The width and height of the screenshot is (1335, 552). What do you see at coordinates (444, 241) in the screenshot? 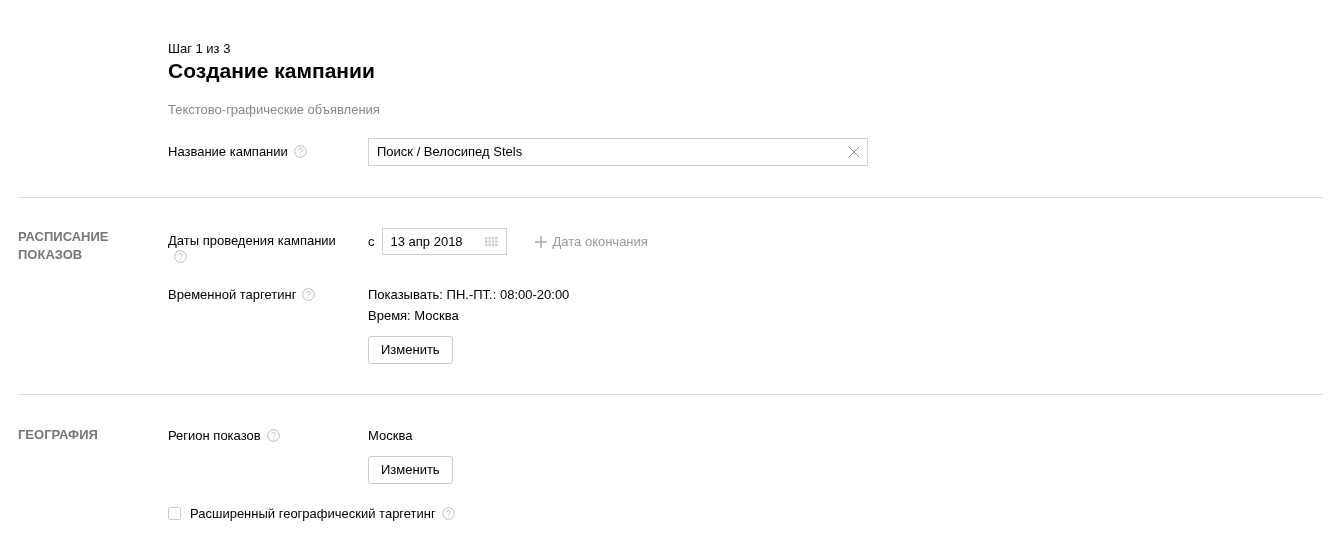
I see `date-field: 13 апр 2018` at bounding box center [444, 241].